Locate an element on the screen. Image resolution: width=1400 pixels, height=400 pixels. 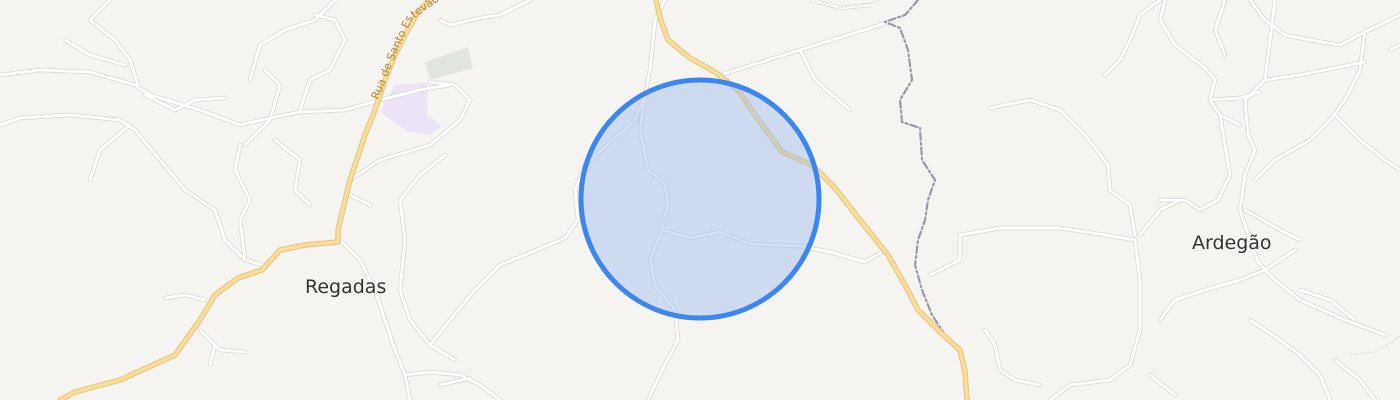
place-label-regadas: Regadas is located at coordinates (346, 287).